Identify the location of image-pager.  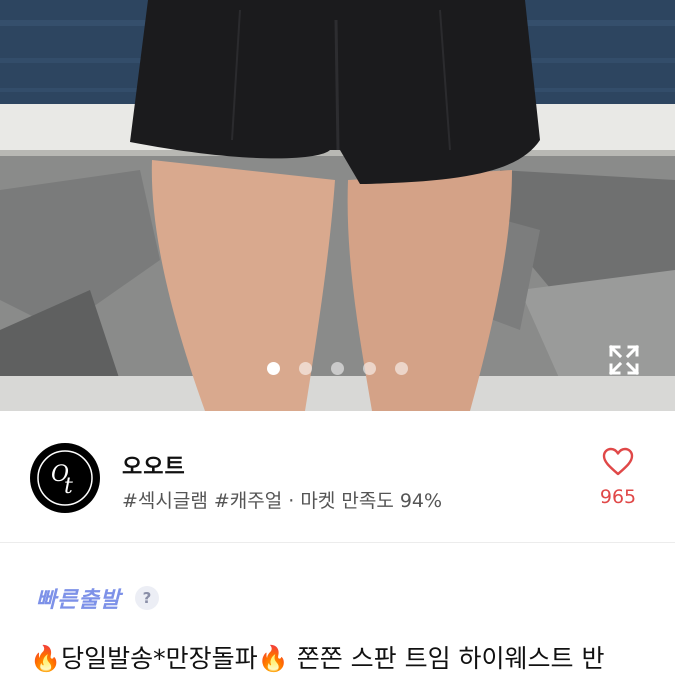
(337, 368).